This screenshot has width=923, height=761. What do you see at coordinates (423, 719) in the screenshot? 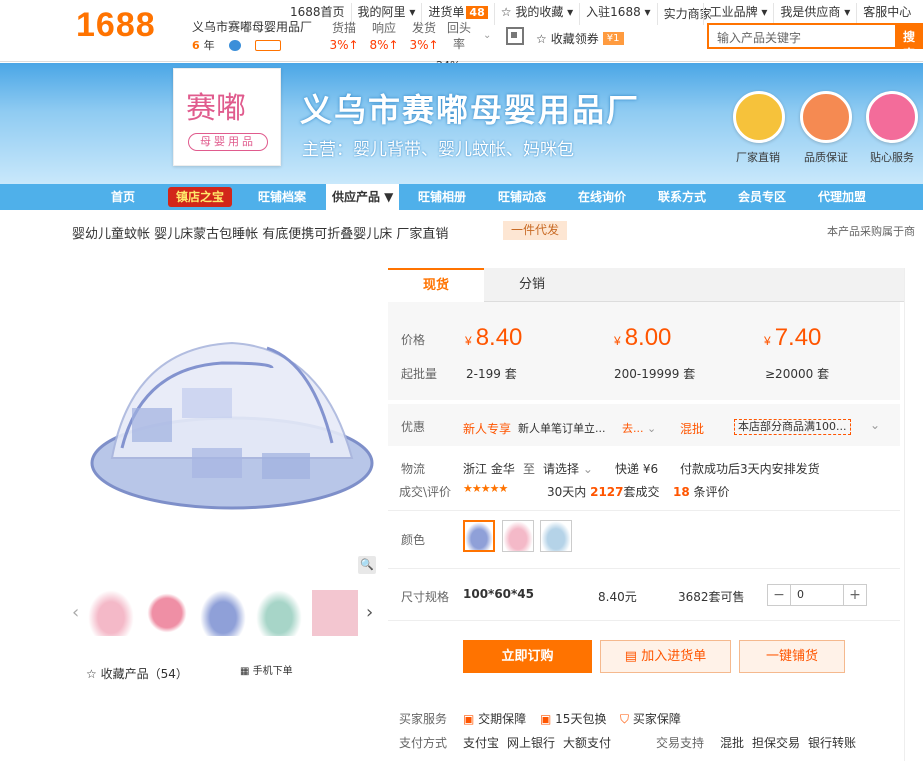
I see `service-label: 买家服务` at bounding box center [423, 719].